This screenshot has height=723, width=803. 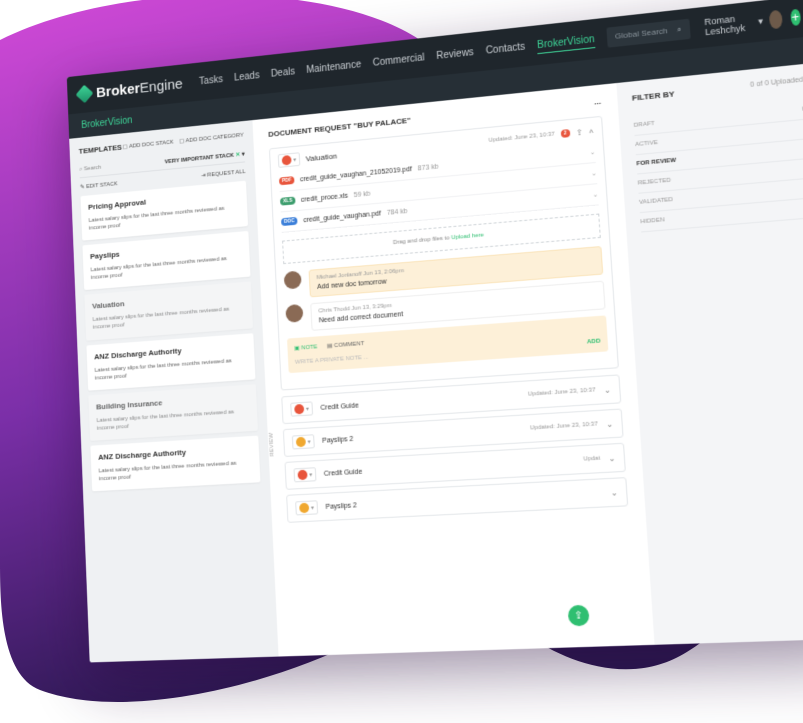 What do you see at coordinates (100, 149) in the screenshot?
I see `templates-title: TEMPLATES` at bounding box center [100, 149].